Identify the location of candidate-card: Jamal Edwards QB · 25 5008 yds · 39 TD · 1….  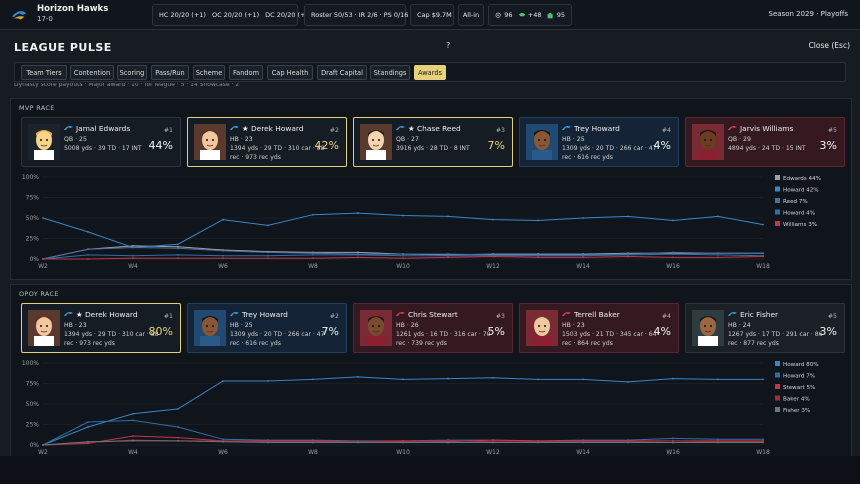
(101, 142).